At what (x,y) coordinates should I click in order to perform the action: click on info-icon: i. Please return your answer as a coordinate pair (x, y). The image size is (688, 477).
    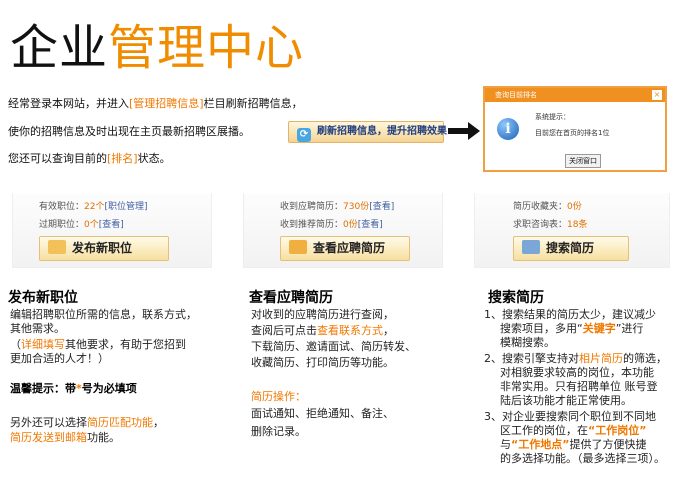
    Looking at the image, I should click on (508, 129).